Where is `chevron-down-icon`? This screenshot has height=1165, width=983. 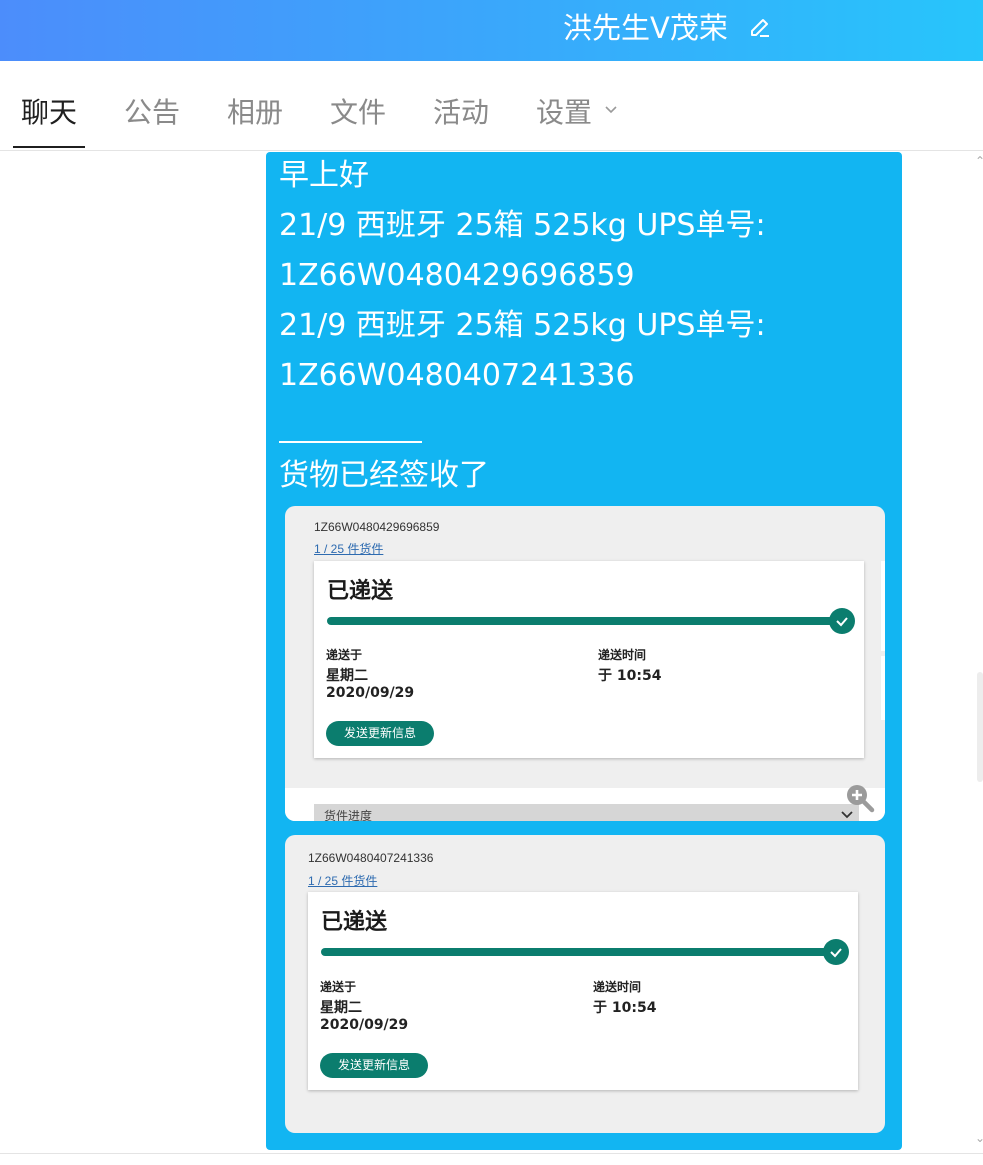 chevron-down-icon is located at coordinates (611, 110).